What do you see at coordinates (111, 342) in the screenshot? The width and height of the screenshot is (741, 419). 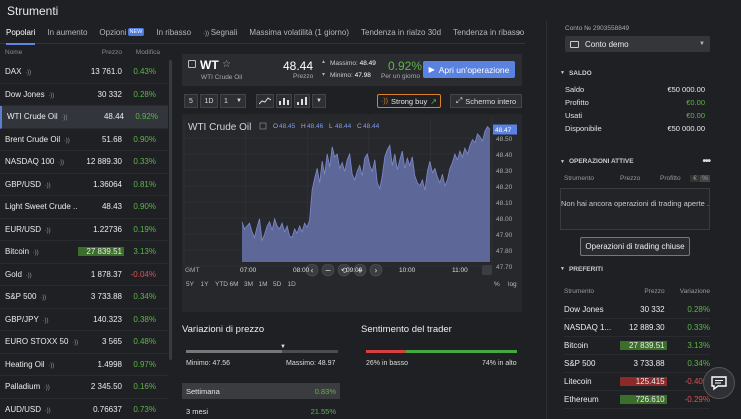 I see `instrument-price: 3 565` at bounding box center [111, 342].